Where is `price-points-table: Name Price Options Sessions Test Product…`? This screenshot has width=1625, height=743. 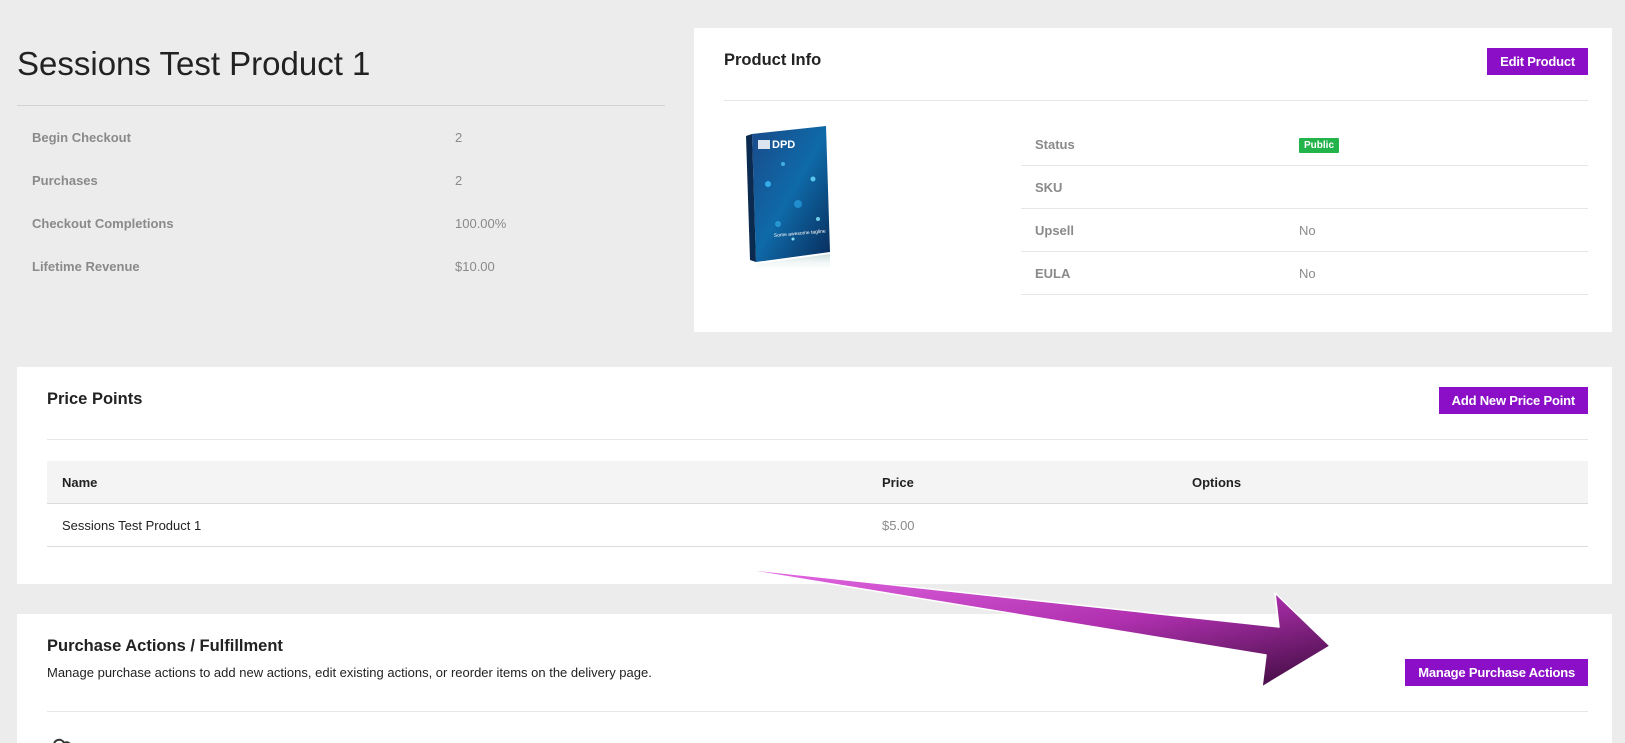 price-points-table: Name Price Options Sessions Test Product… is located at coordinates (817, 504).